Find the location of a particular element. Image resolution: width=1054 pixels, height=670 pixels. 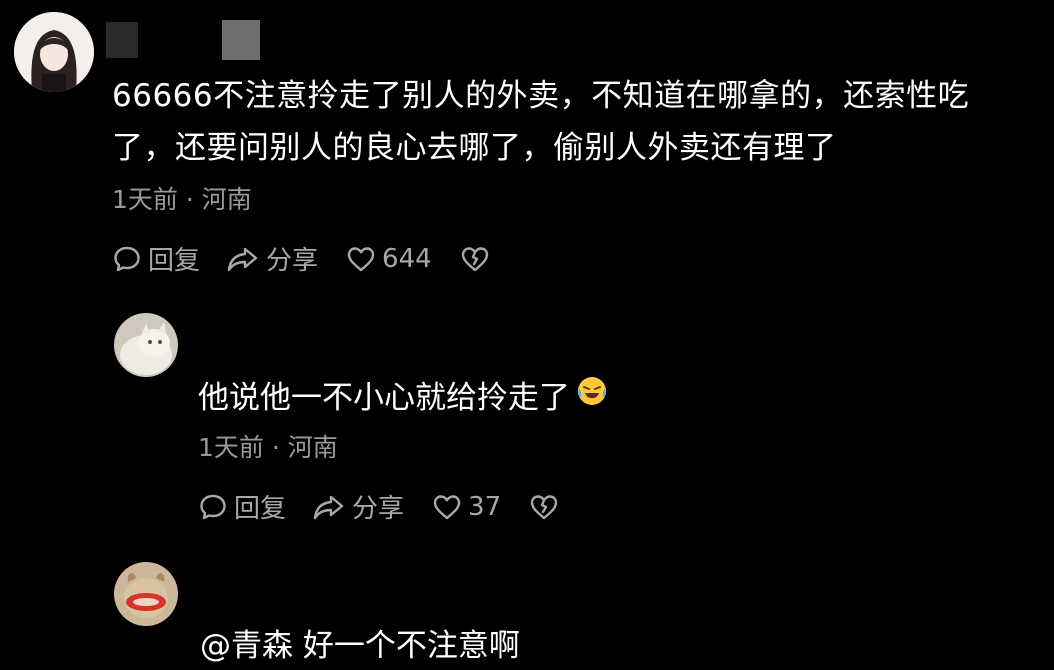

like-button: 37 is located at coordinates (466, 507).